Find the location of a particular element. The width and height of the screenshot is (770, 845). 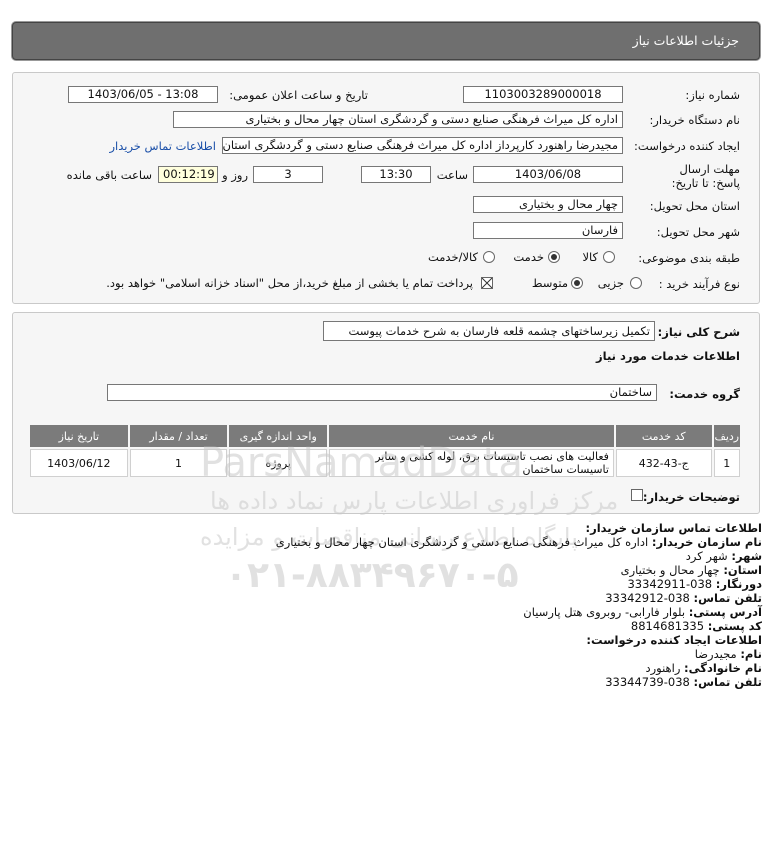

watermark-phone: ۰۲۱-۸۸۳۴۹۶۷۰-۵ is located at coordinates (372, 575).